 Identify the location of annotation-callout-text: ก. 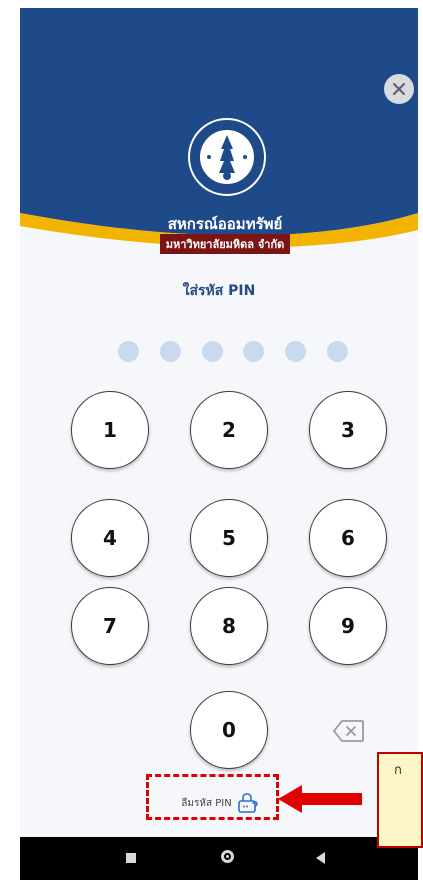
(398, 770).